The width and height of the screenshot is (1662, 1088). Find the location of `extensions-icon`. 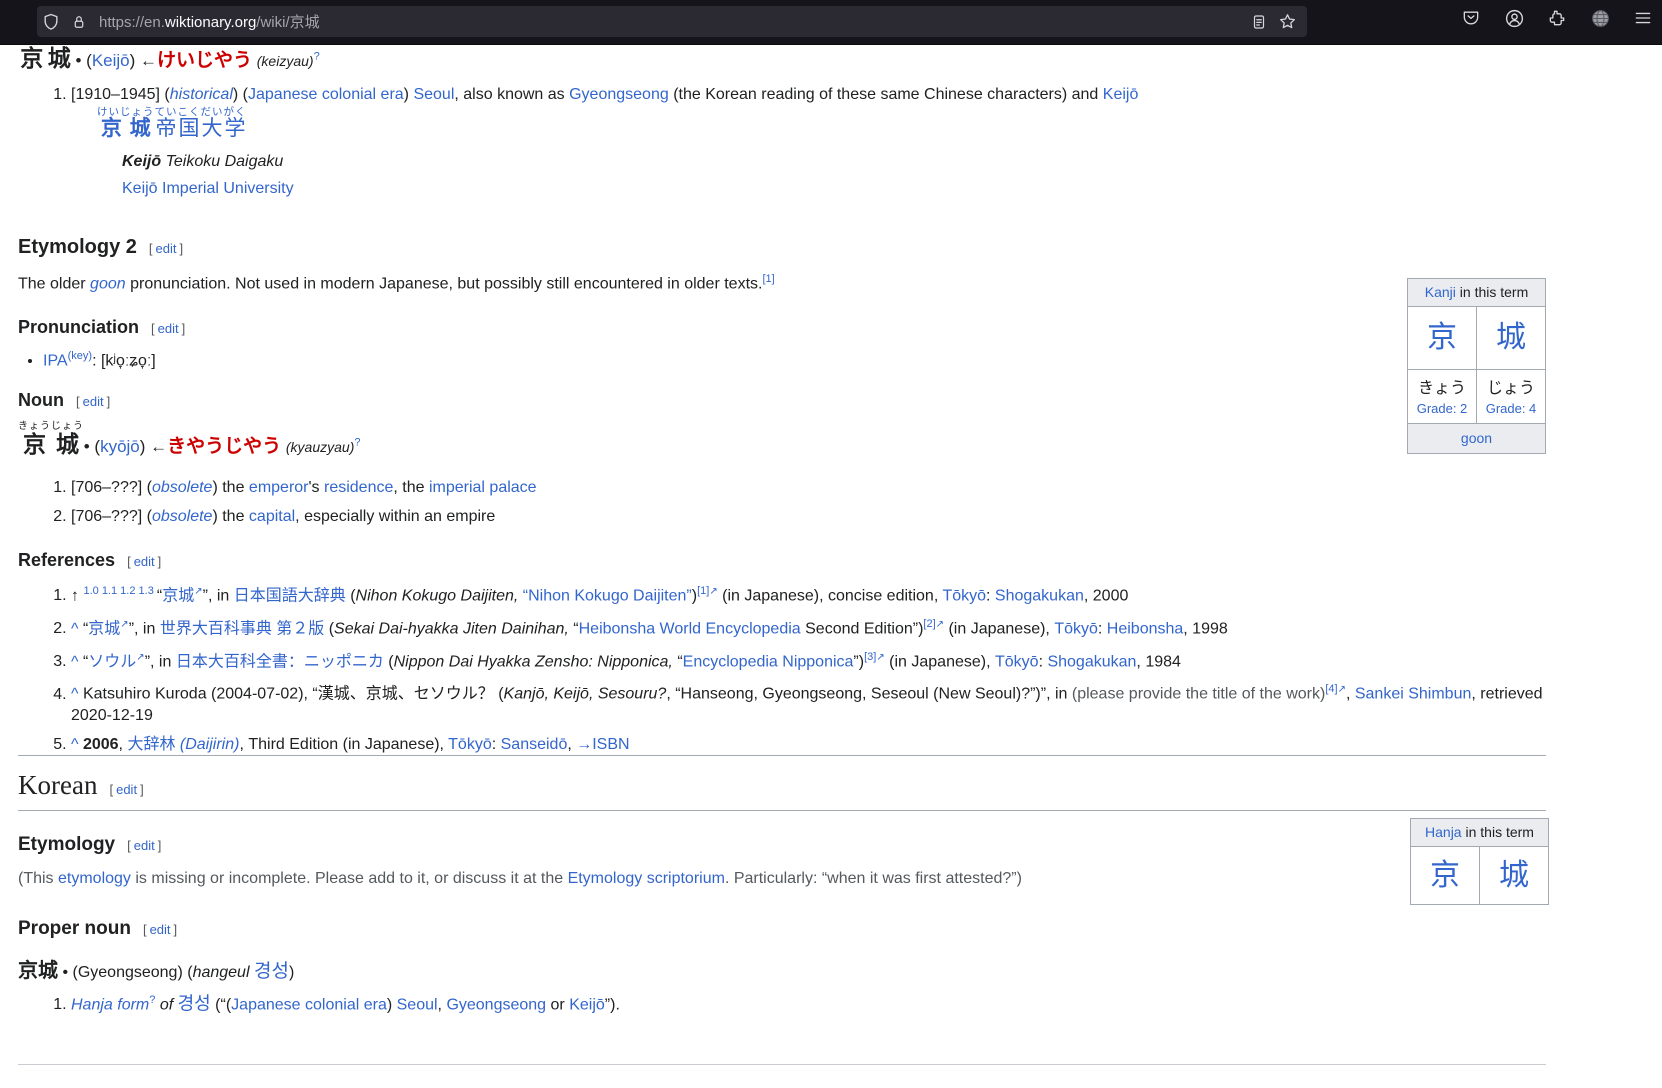

extensions-icon is located at coordinates (1557, 18).